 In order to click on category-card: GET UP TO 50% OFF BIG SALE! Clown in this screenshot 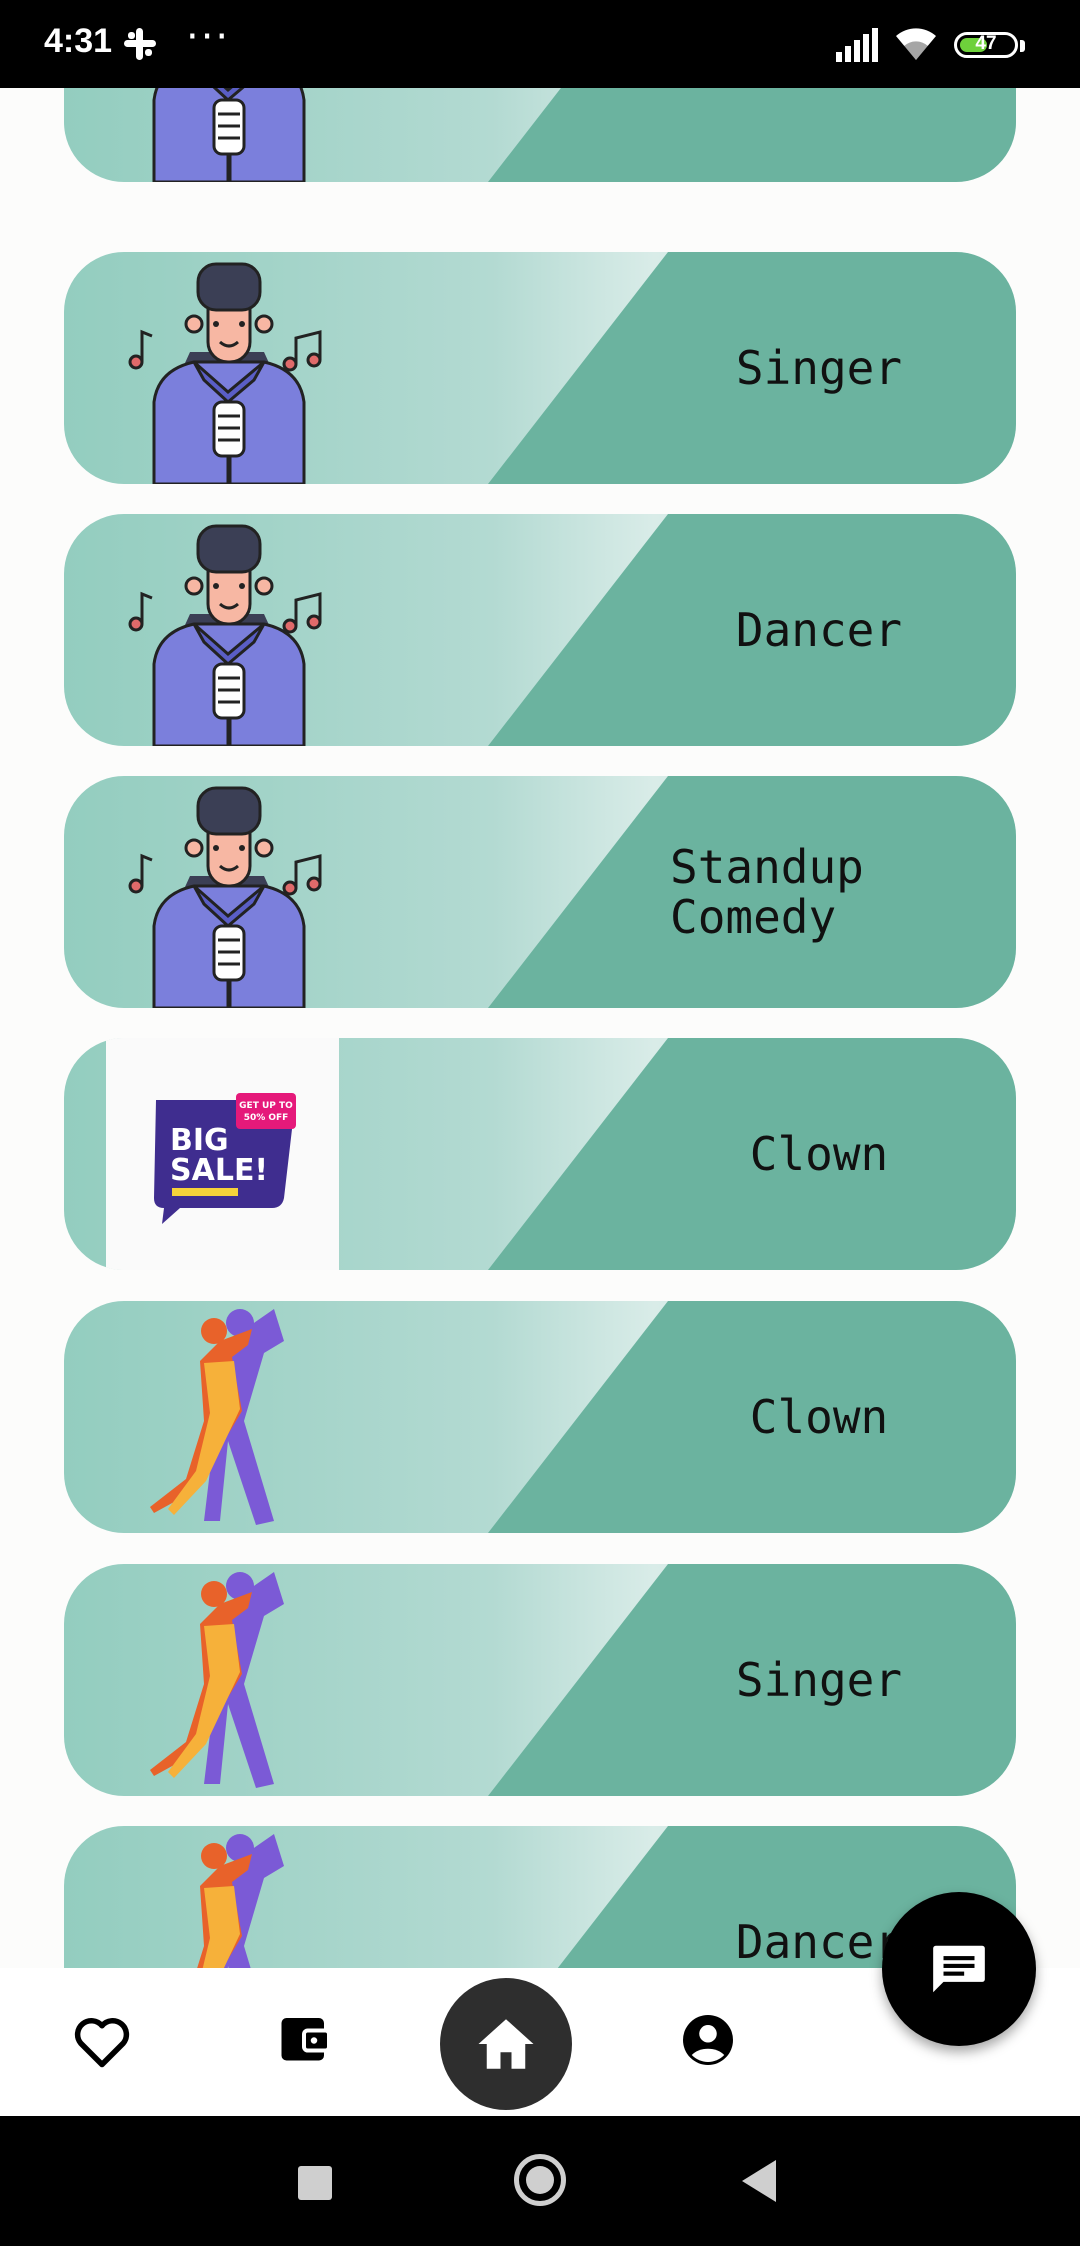, I will do `click(540, 1154)`.